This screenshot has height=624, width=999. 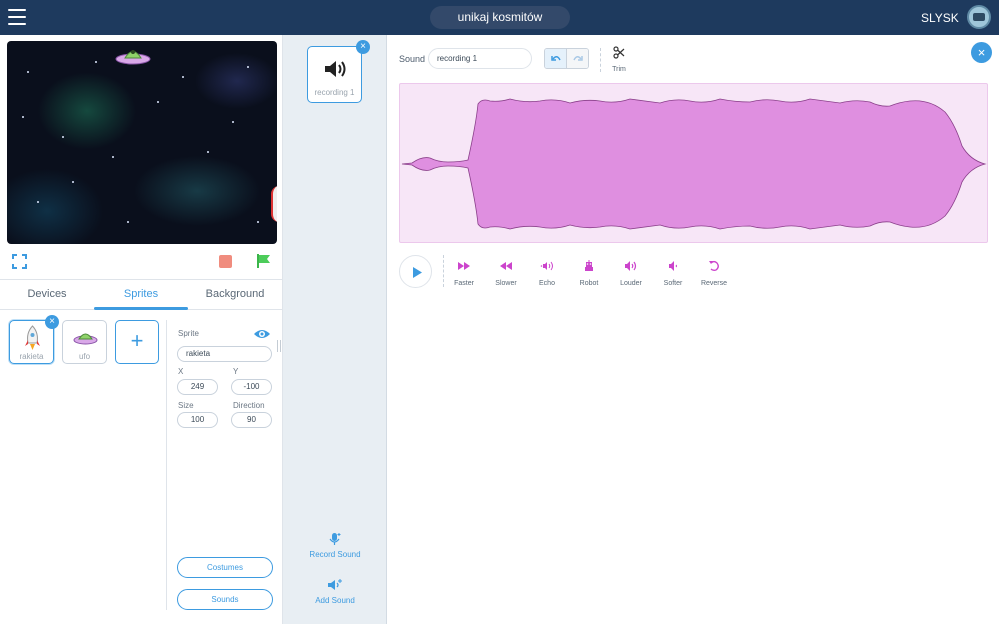 I want to click on avatar, so click(x=979, y=17).